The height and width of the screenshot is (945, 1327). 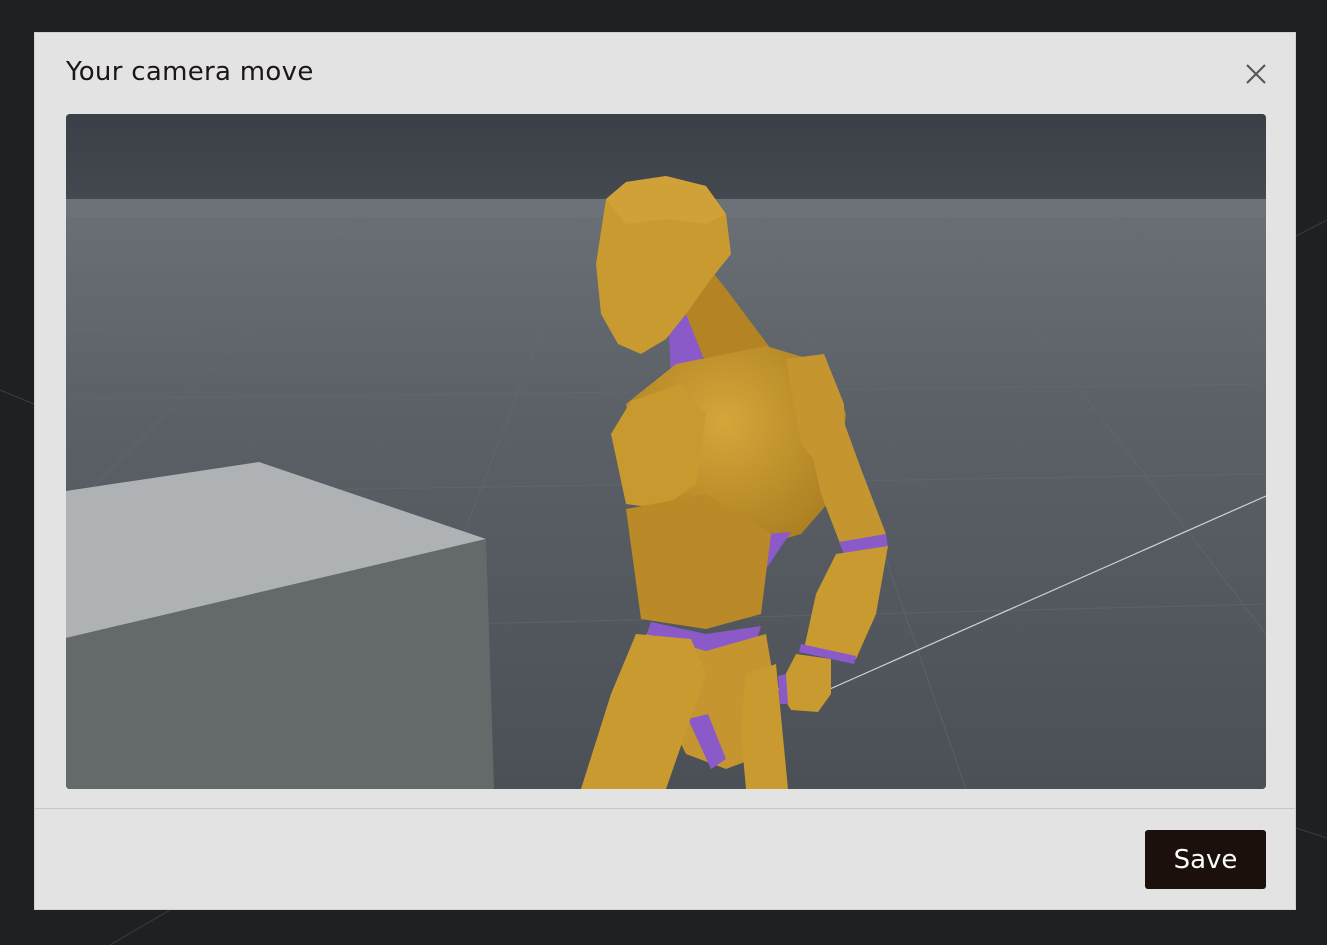 What do you see at coordinates (665, 808) in the screenshot?
I see `footer-divider` at bounding box center [665, 808].